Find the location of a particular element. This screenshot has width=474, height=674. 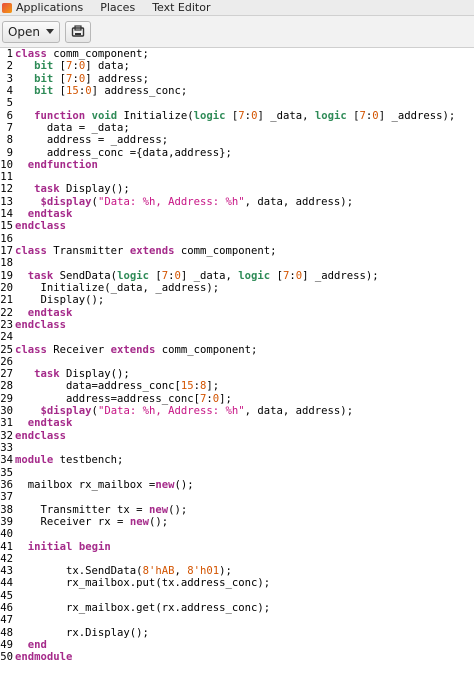

code-line: 8 address = _address; is located at coordinates (237, 140).